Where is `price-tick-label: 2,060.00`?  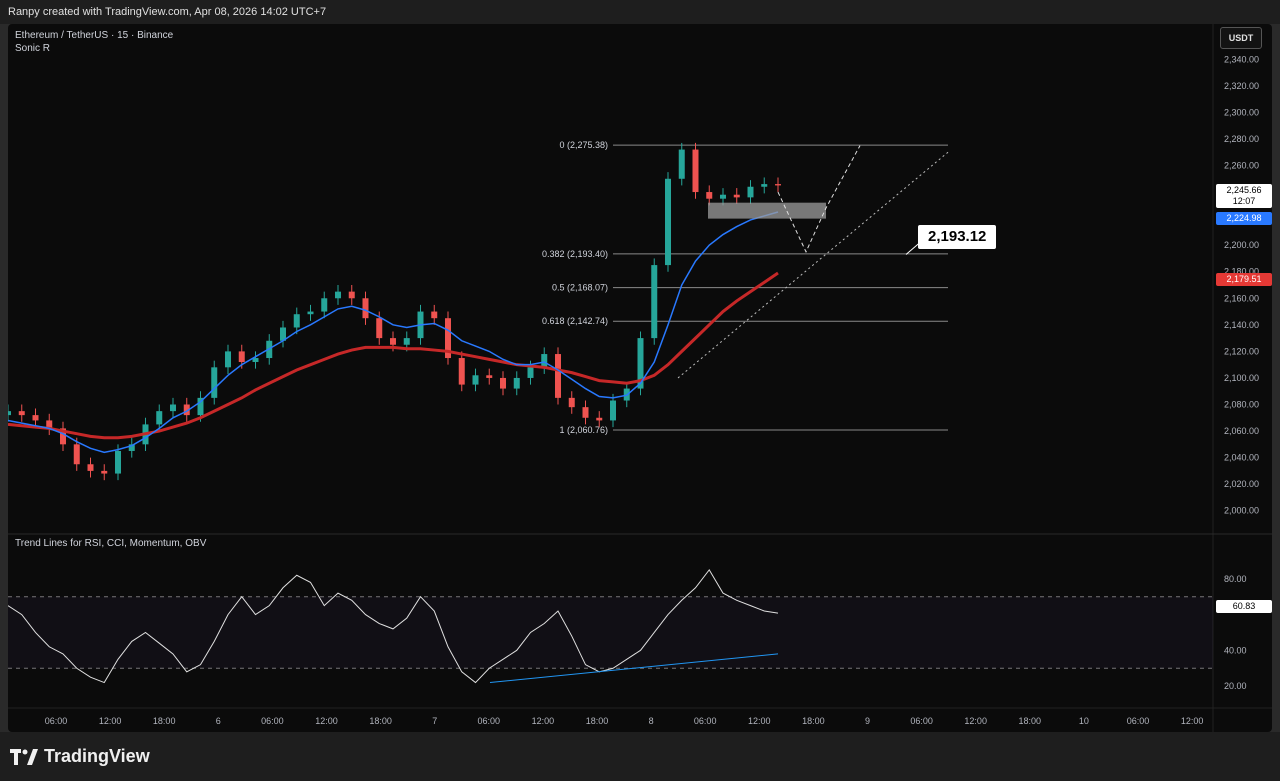 price-tick-label: 2,060.00 is located at coordinates (1241, 431).